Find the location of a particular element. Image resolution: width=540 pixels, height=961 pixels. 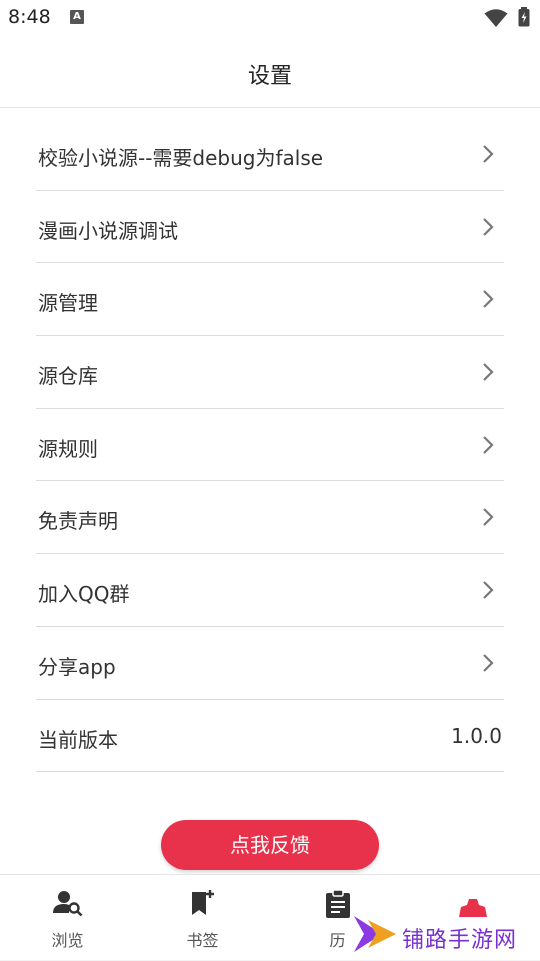

notification-a-icon: A is located at coordinates (77, 17).